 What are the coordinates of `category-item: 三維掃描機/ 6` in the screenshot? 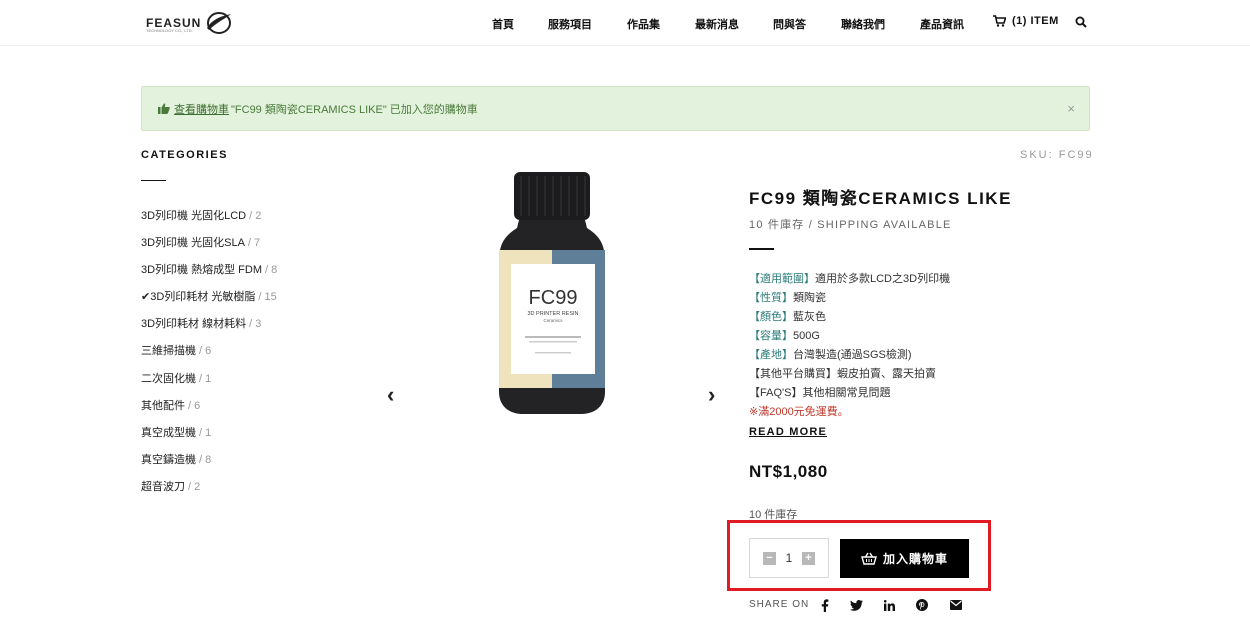 It's located at (209, 355).